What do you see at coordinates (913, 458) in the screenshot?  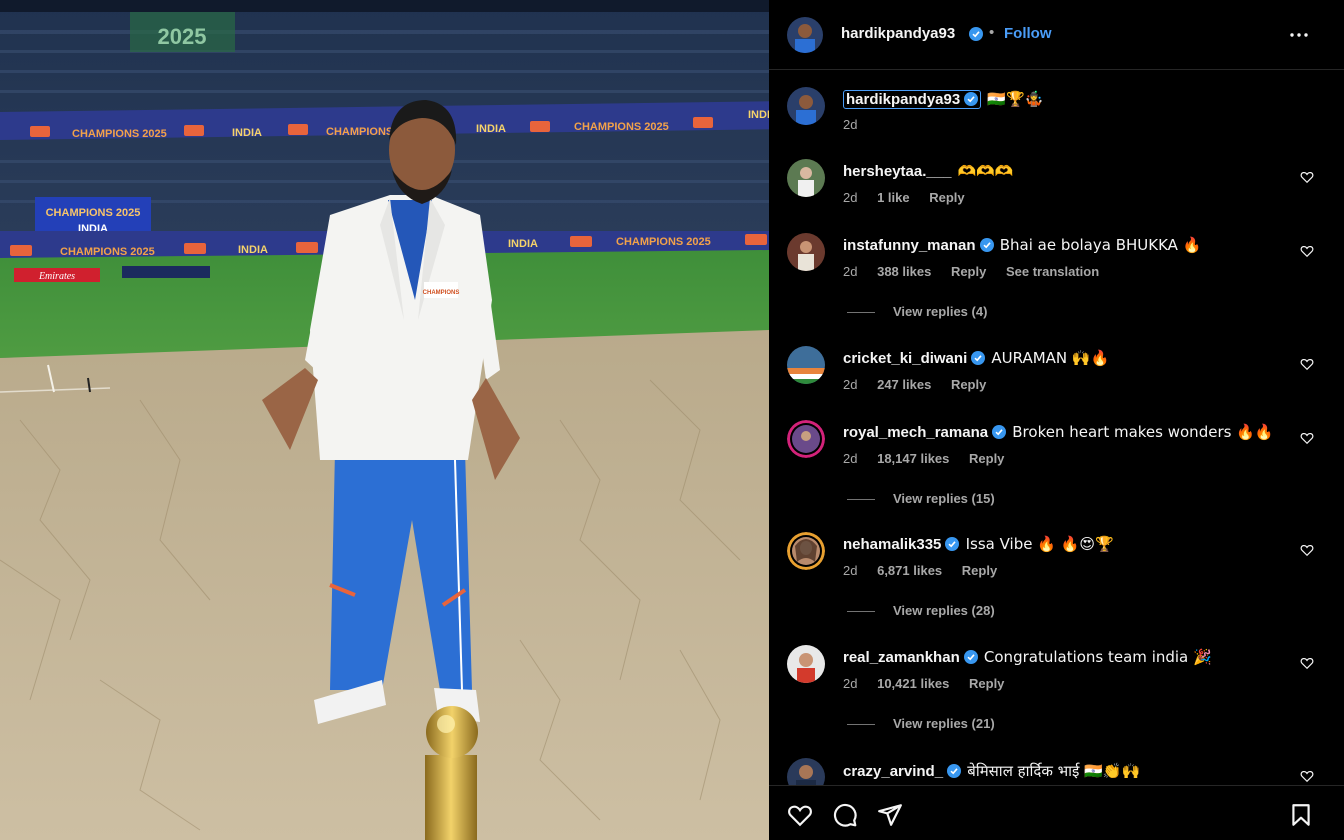 I see `comment-likes: 18,147 likes` at bounding box center [913, 458].